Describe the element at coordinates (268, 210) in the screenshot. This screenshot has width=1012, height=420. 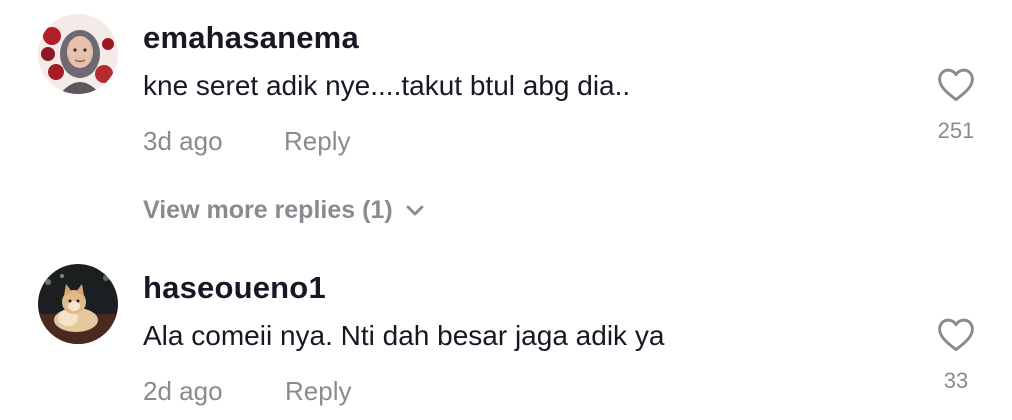
I see `view-more-replies-label: View more replies (1)` at that location.